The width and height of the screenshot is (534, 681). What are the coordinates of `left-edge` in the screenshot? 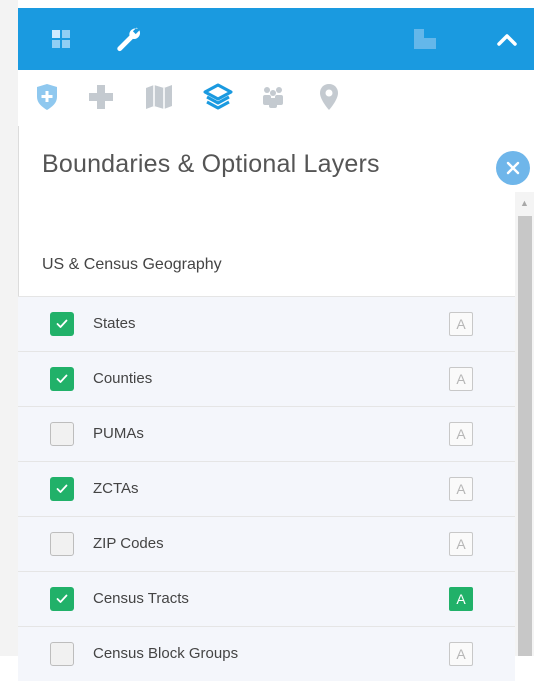 It's located at (9, 328).